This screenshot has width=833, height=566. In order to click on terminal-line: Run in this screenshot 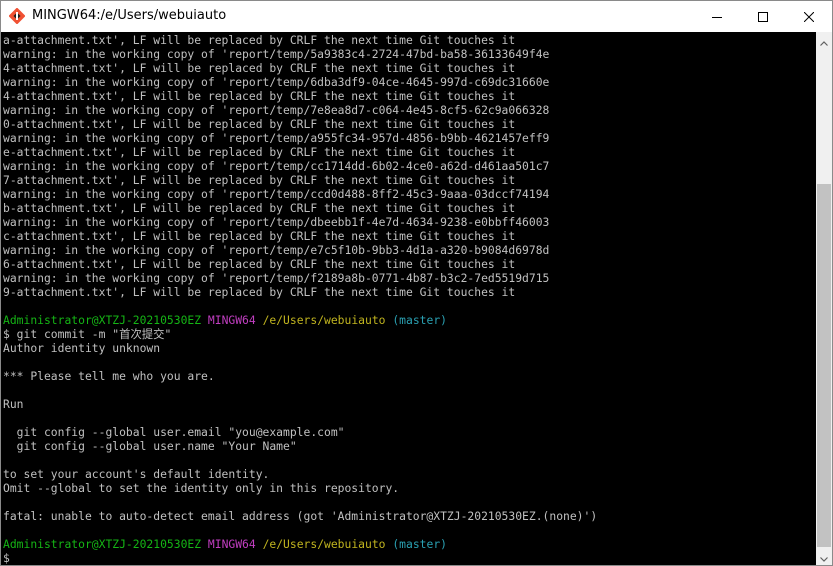, I will do `click(409, 404)`.